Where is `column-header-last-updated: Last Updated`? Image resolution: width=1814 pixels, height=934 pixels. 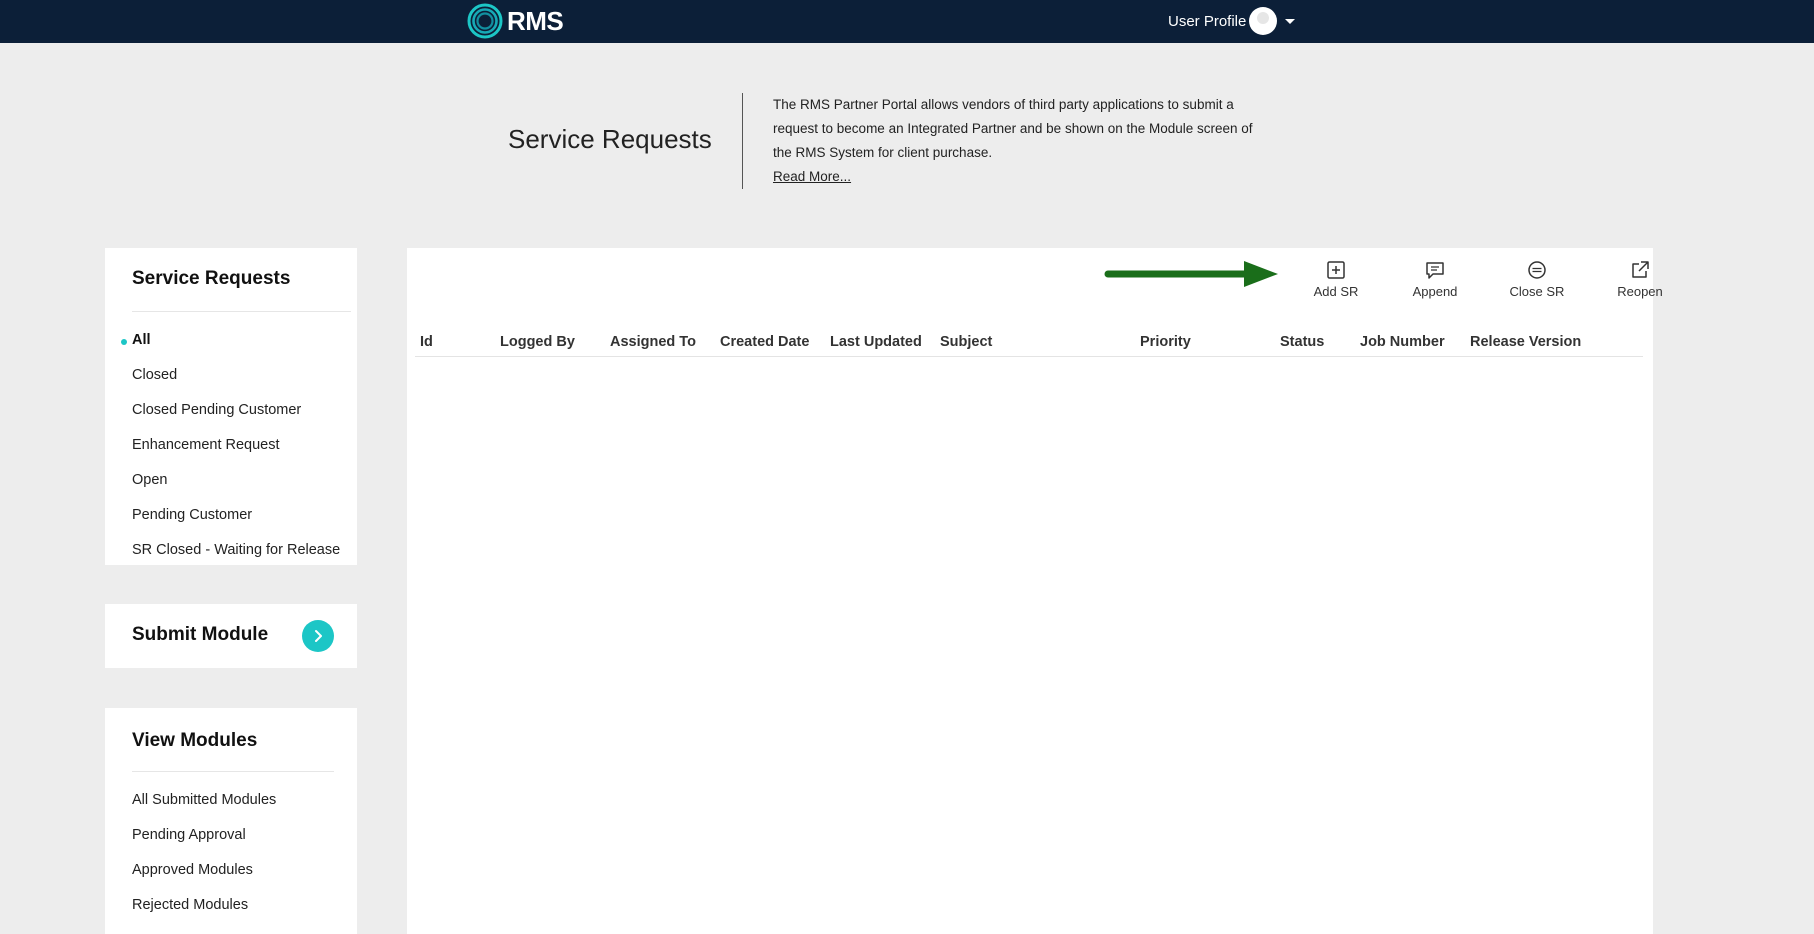 column-header-last-updated: Last Updated is located at coordinates (876, 342).